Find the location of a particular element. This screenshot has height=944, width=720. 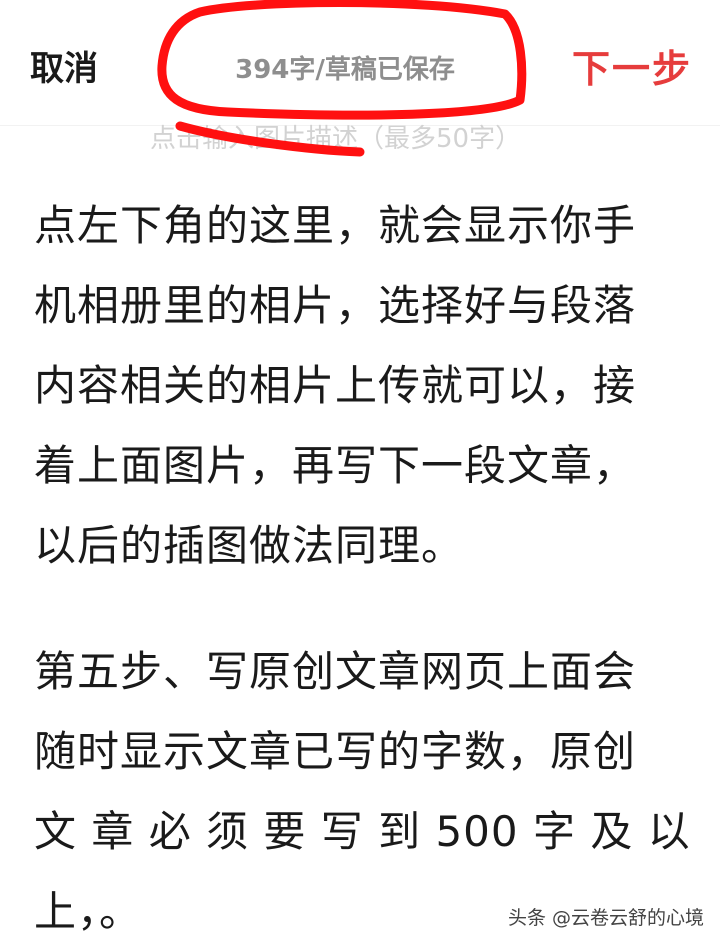

next-step-button: 下一步 is located at coordinates (632, 69).